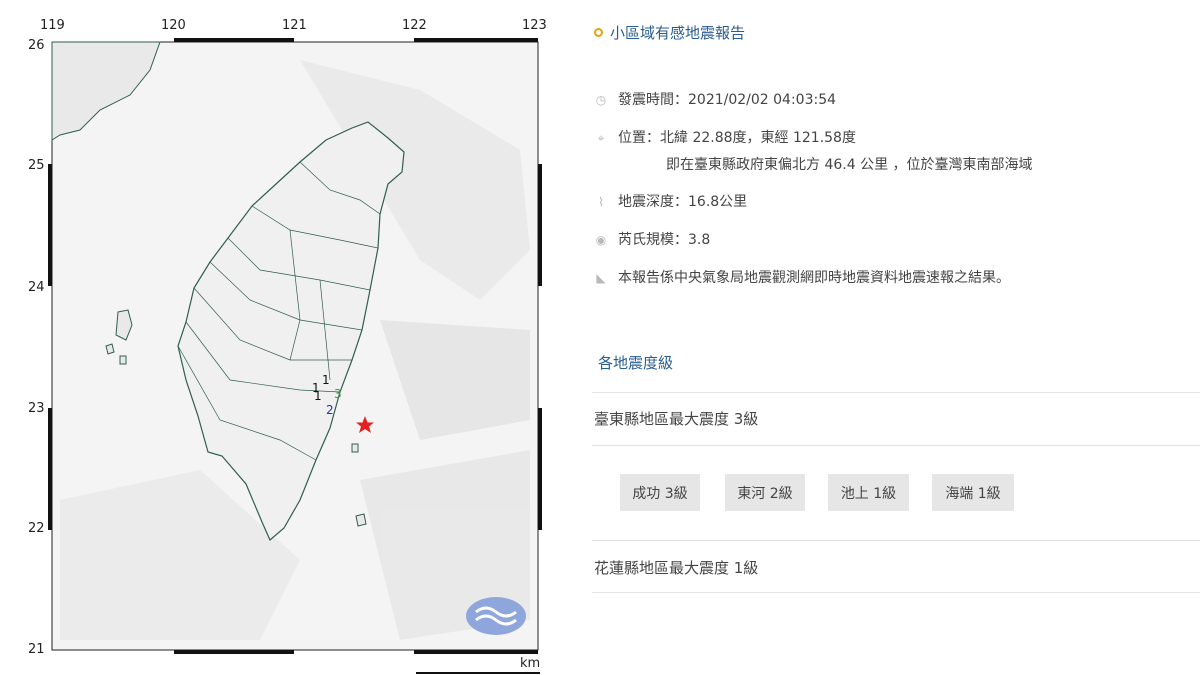 The height and width of the screenshot is (675, 1200). Describe the element at coordinates (598, 32) in the screenshot. I see `circle-icon` at that location.